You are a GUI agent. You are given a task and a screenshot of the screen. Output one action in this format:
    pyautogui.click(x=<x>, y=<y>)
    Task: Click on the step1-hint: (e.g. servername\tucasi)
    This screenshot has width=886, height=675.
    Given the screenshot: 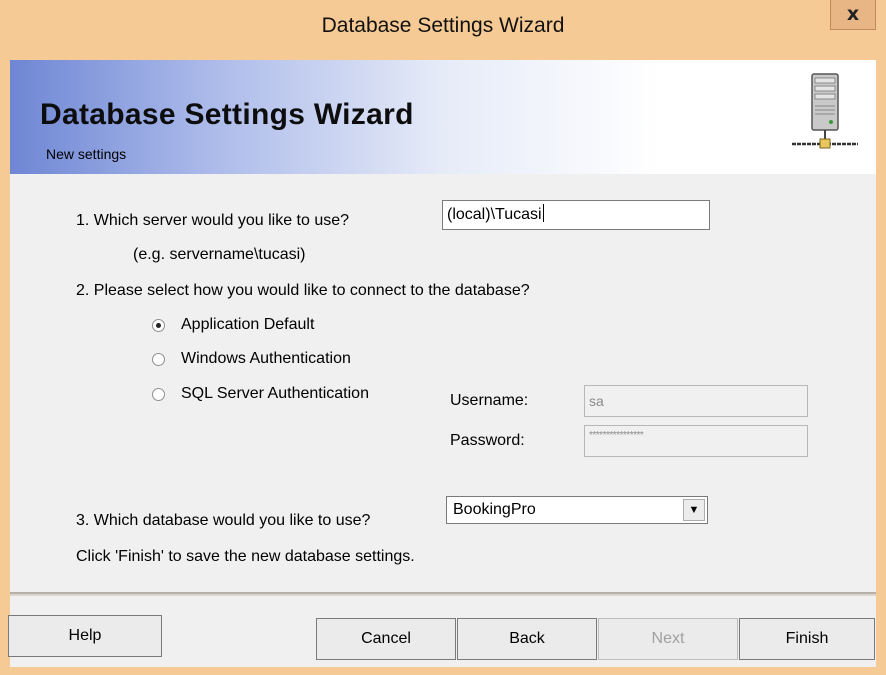 What is the action you would take?
    pyautogui.click(x=219, y=254)
    